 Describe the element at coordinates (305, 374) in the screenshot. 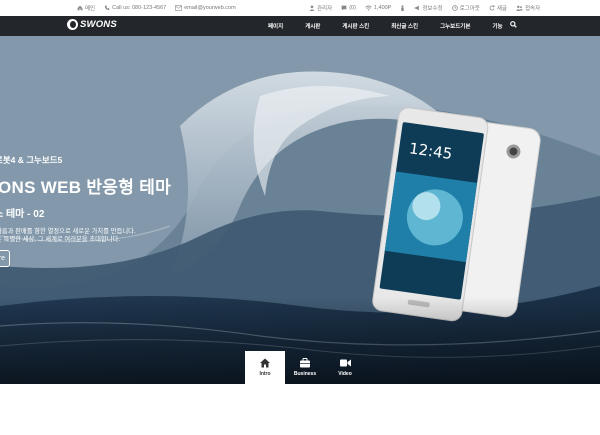

I see `tab-business-label: Business` at that location.